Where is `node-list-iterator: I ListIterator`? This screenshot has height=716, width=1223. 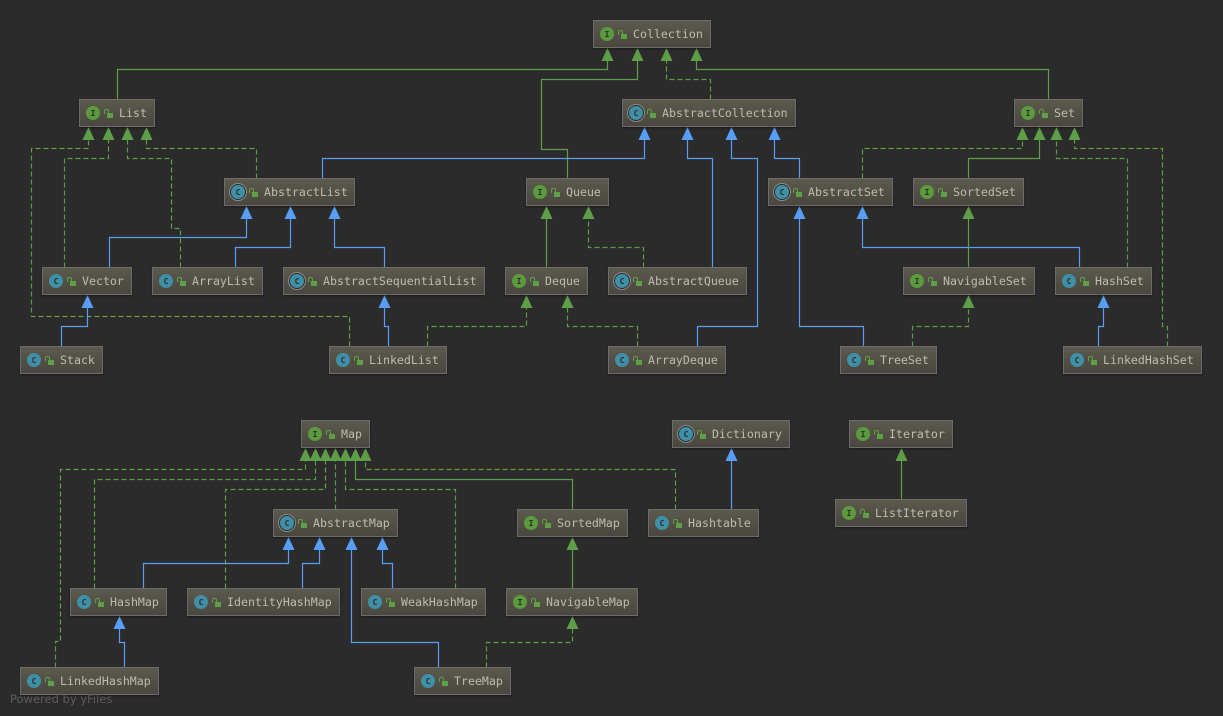 node-list-iterator: I ListIterator is located at coordinates (901, 513).